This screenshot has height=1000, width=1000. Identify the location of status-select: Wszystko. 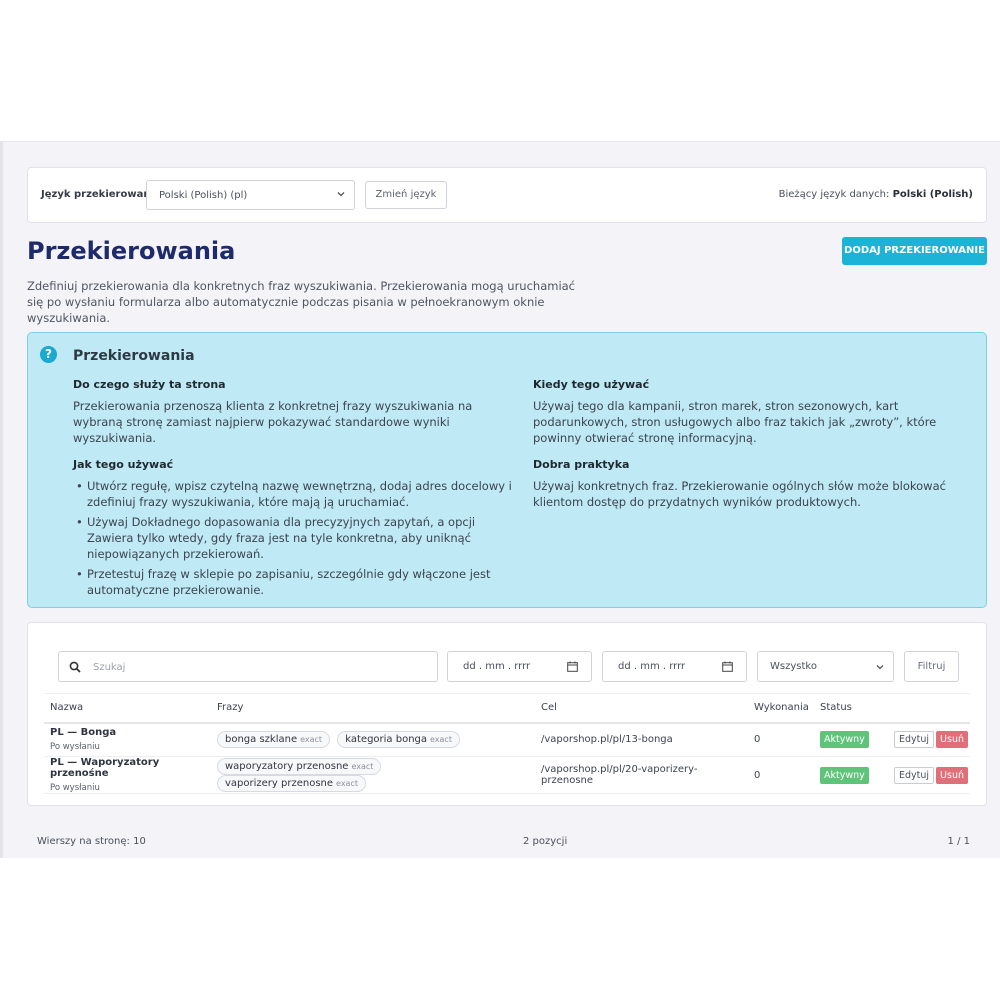
(825, 666).